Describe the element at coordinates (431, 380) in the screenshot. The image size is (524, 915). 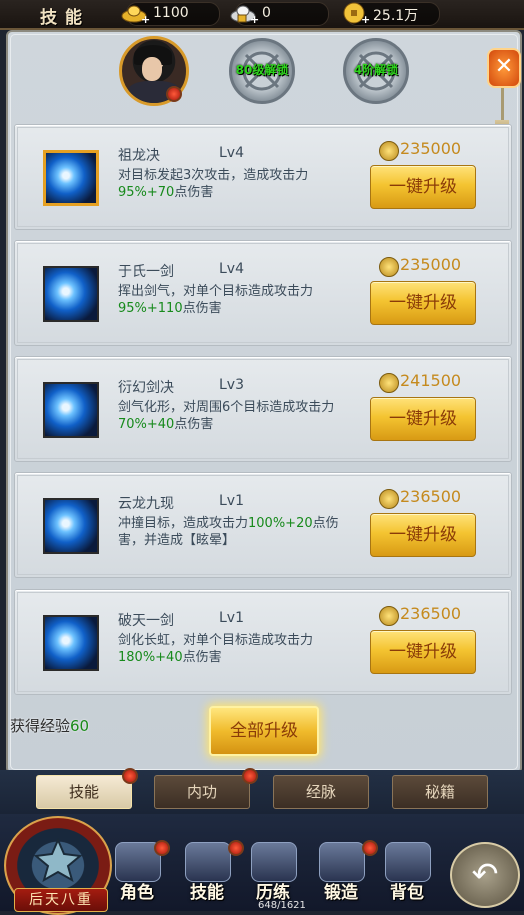
I see `upgrade-cost: 241500` at that location.